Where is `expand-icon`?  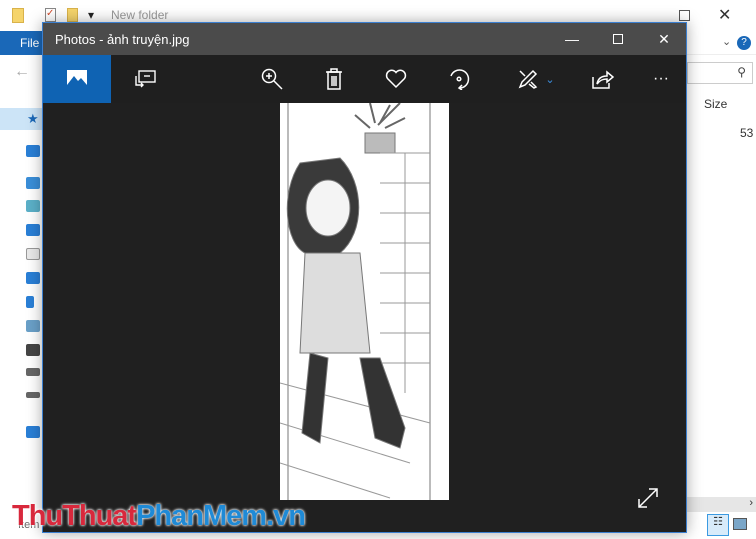
expand-icon is located at coordinates (648, 498).